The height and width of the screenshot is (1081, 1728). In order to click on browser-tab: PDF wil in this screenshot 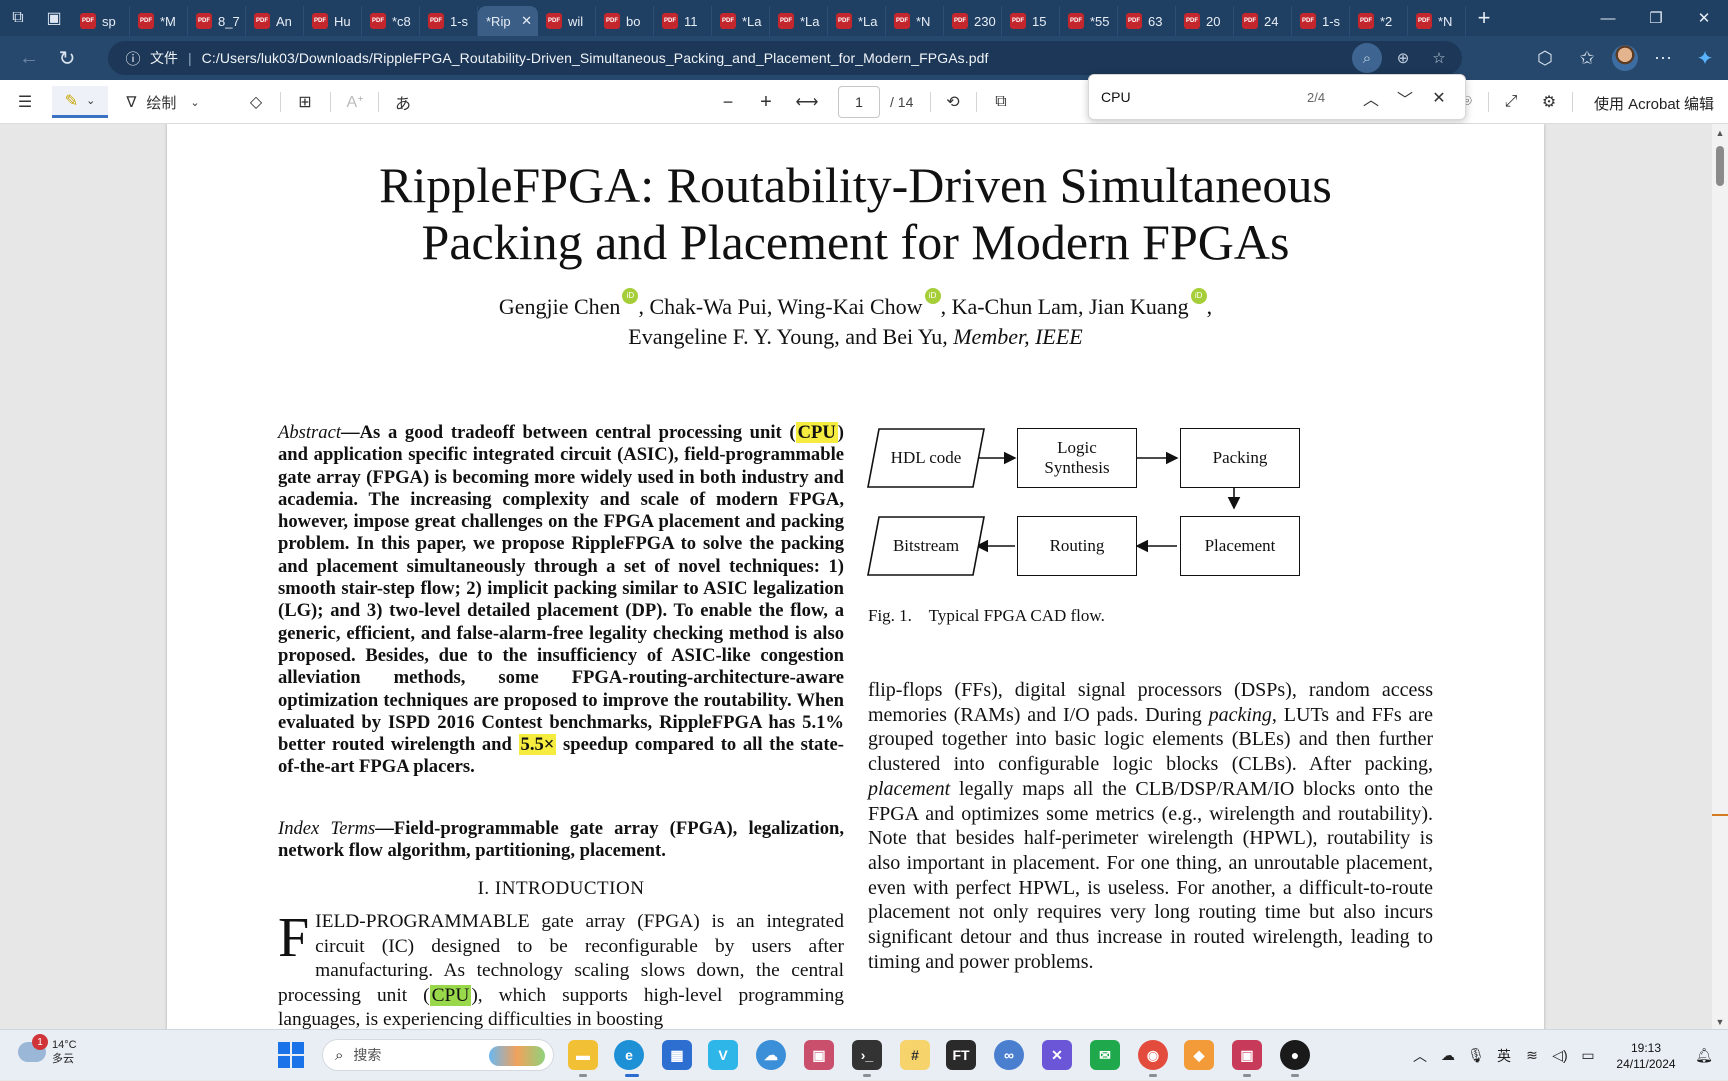, I will do `click(567, 21)`.